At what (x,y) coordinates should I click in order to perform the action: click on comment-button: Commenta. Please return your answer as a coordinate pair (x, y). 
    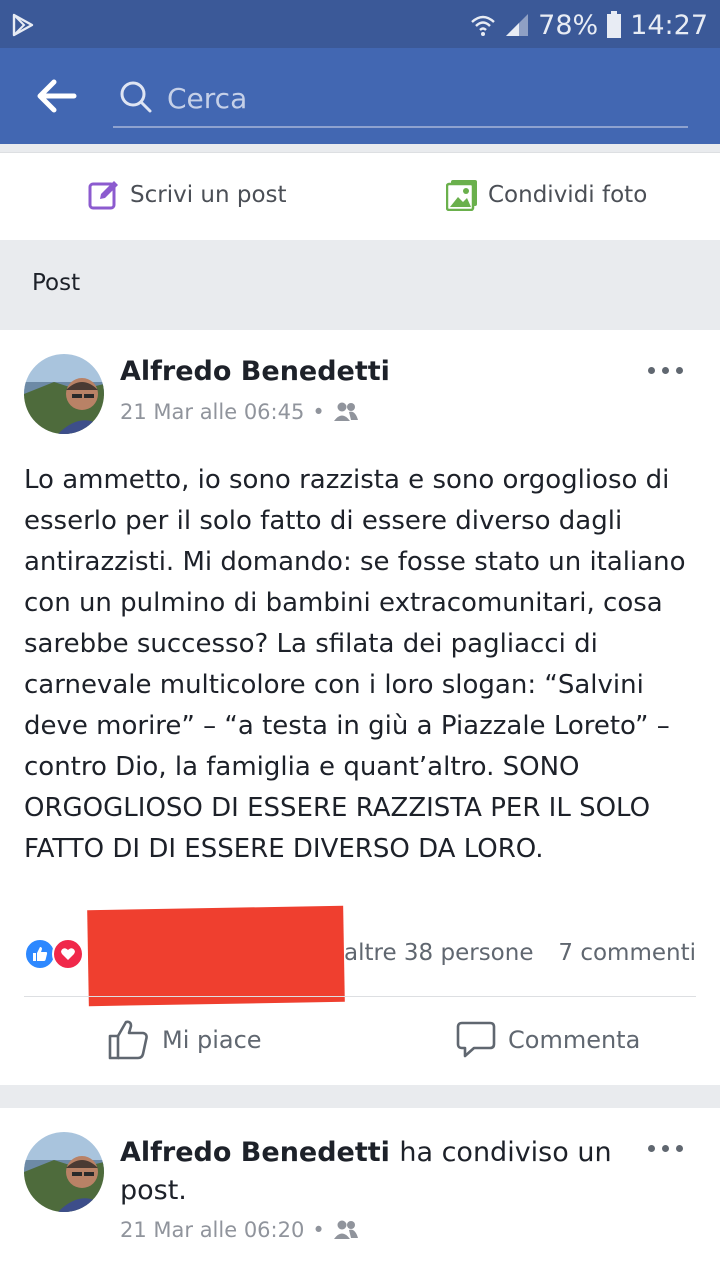
    Looking at the image, I should click on (548, 1040).